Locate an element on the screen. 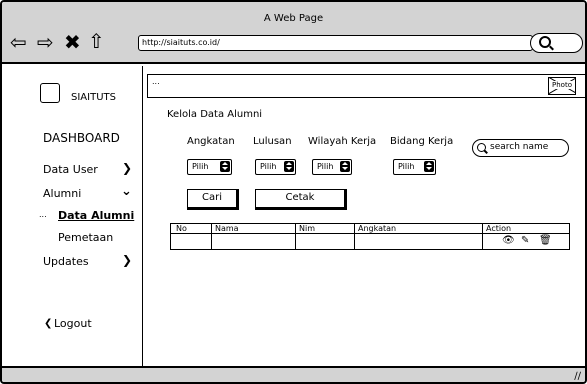 The width and height of the screenshot is (587, 384). sidebar-item-alumni: Alumni is located at coordinates (62, 193).